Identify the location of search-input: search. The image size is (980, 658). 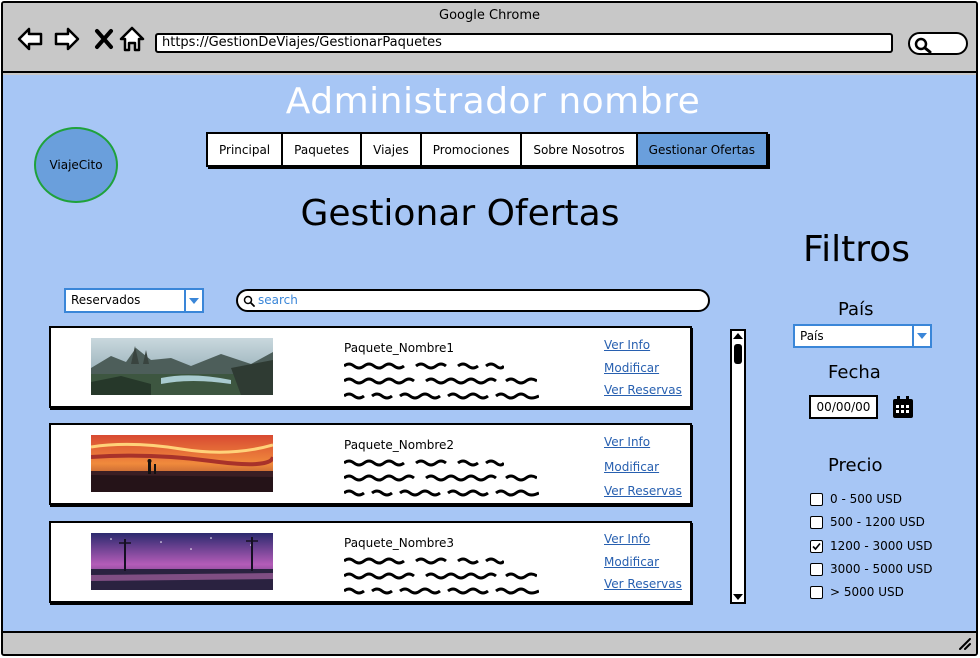
(473, 300).